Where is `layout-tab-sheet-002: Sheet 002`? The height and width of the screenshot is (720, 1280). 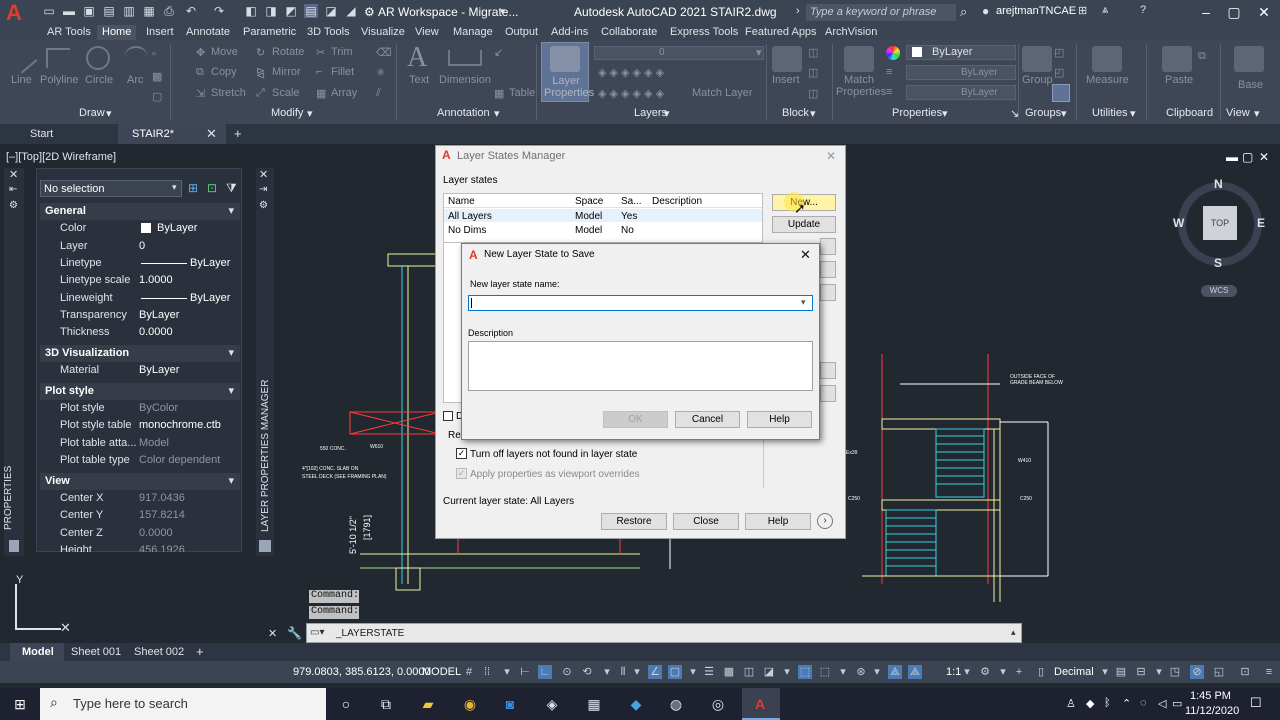 layout-tab-sheet-002: Sheet 002 is located at coordinates (159, 652).